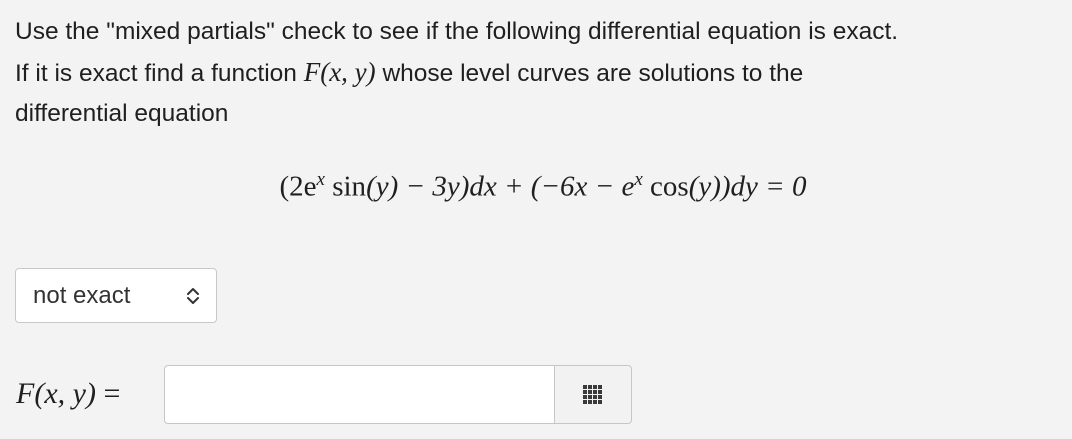 The height and width of the screenshot is (439, 1072). I want to click on up-down-arrows-icon, so click(193, 295).